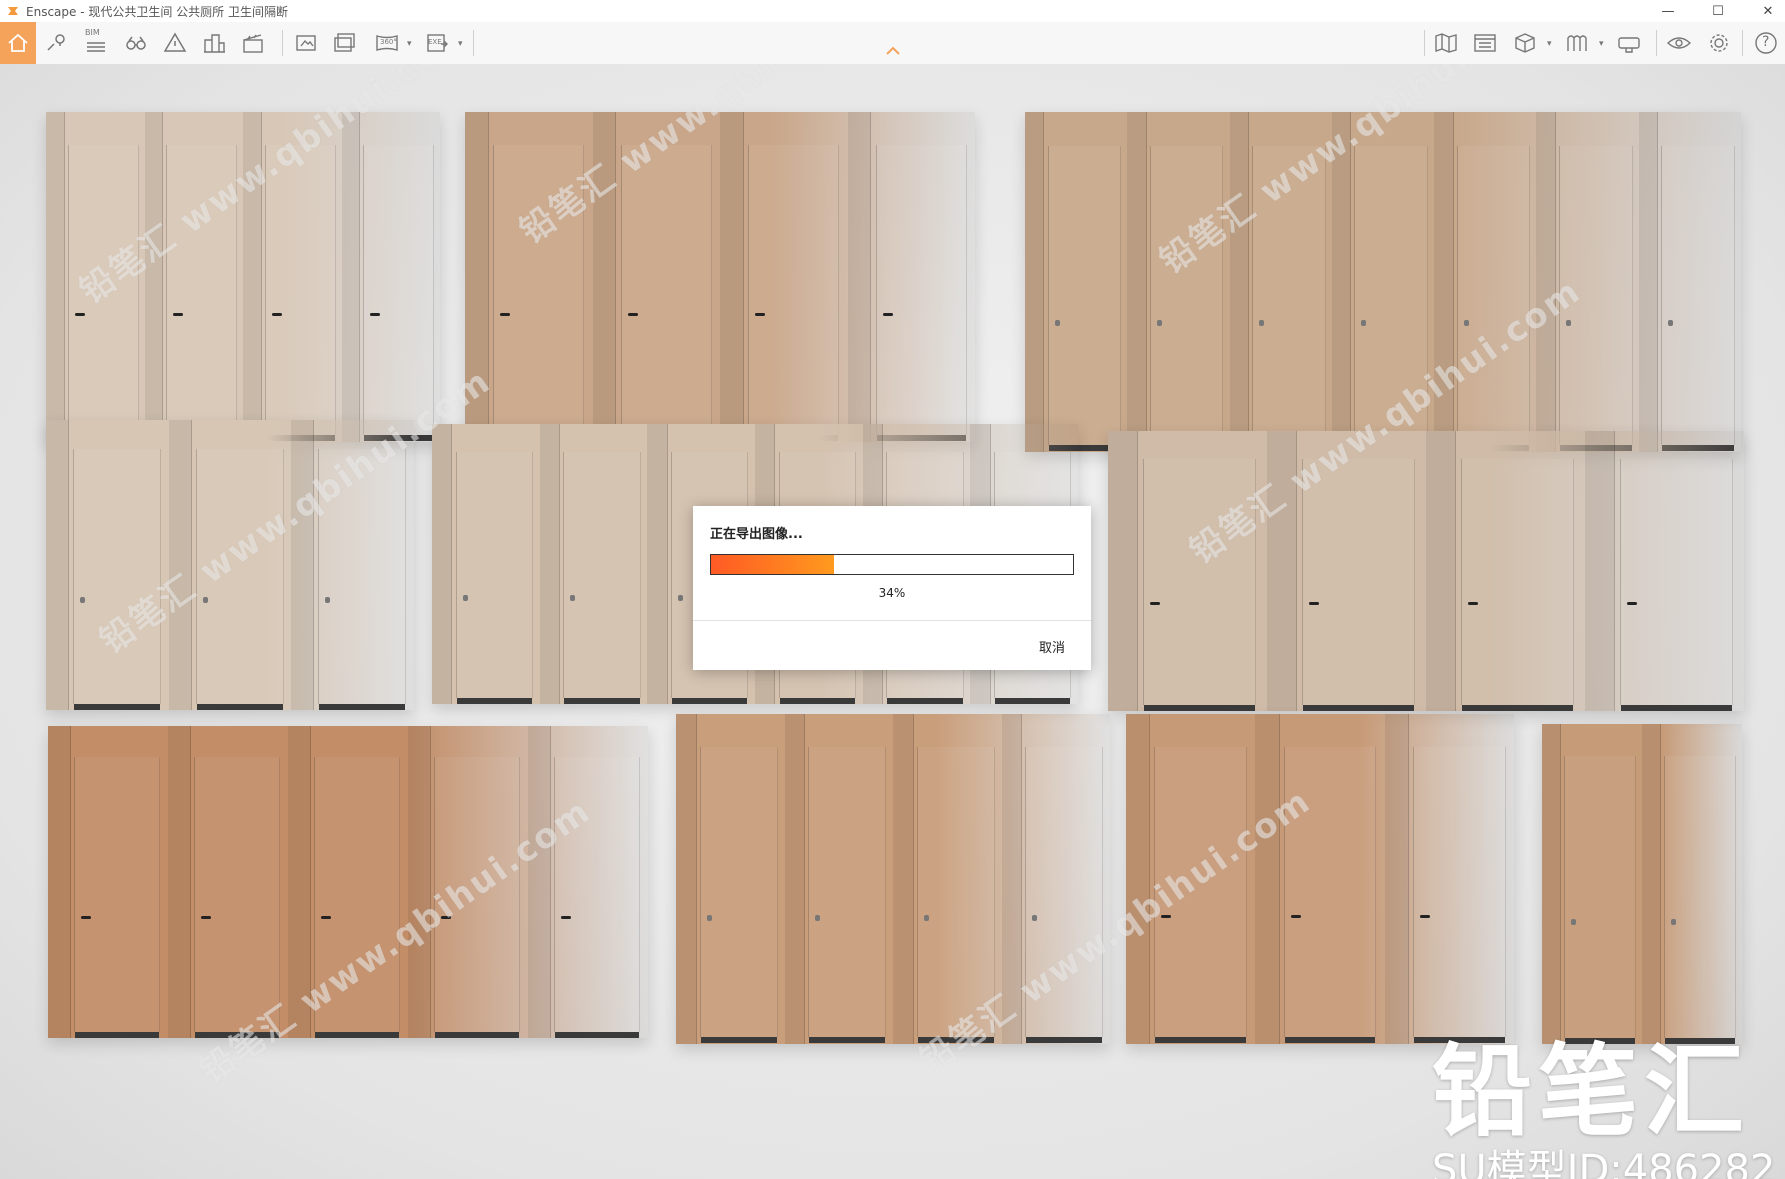 This screenshot has width=1785, height=1179. I want to click on batch-render-icon, so click(344, 42).